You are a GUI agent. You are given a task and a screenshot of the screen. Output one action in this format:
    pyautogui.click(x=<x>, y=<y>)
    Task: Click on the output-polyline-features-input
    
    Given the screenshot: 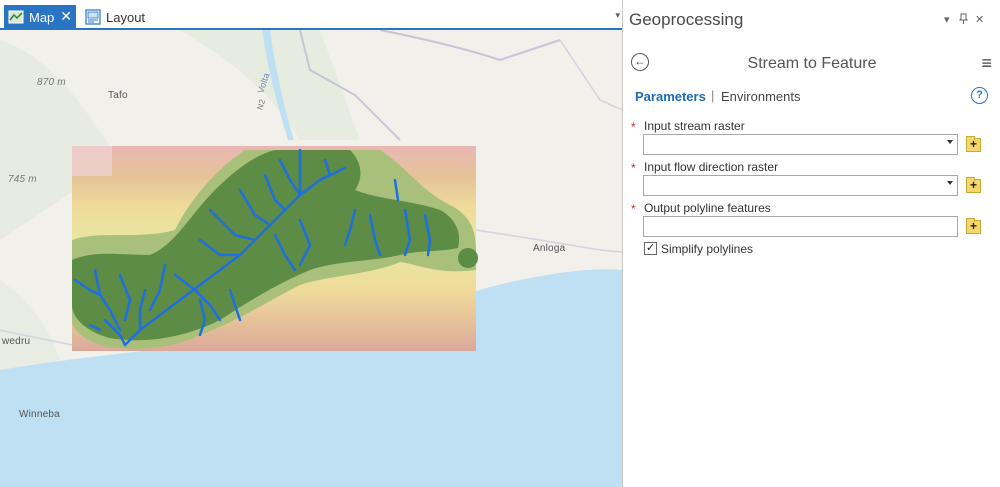 What is the action you would take?
    pyautogui.click(x=800, y=226)
    